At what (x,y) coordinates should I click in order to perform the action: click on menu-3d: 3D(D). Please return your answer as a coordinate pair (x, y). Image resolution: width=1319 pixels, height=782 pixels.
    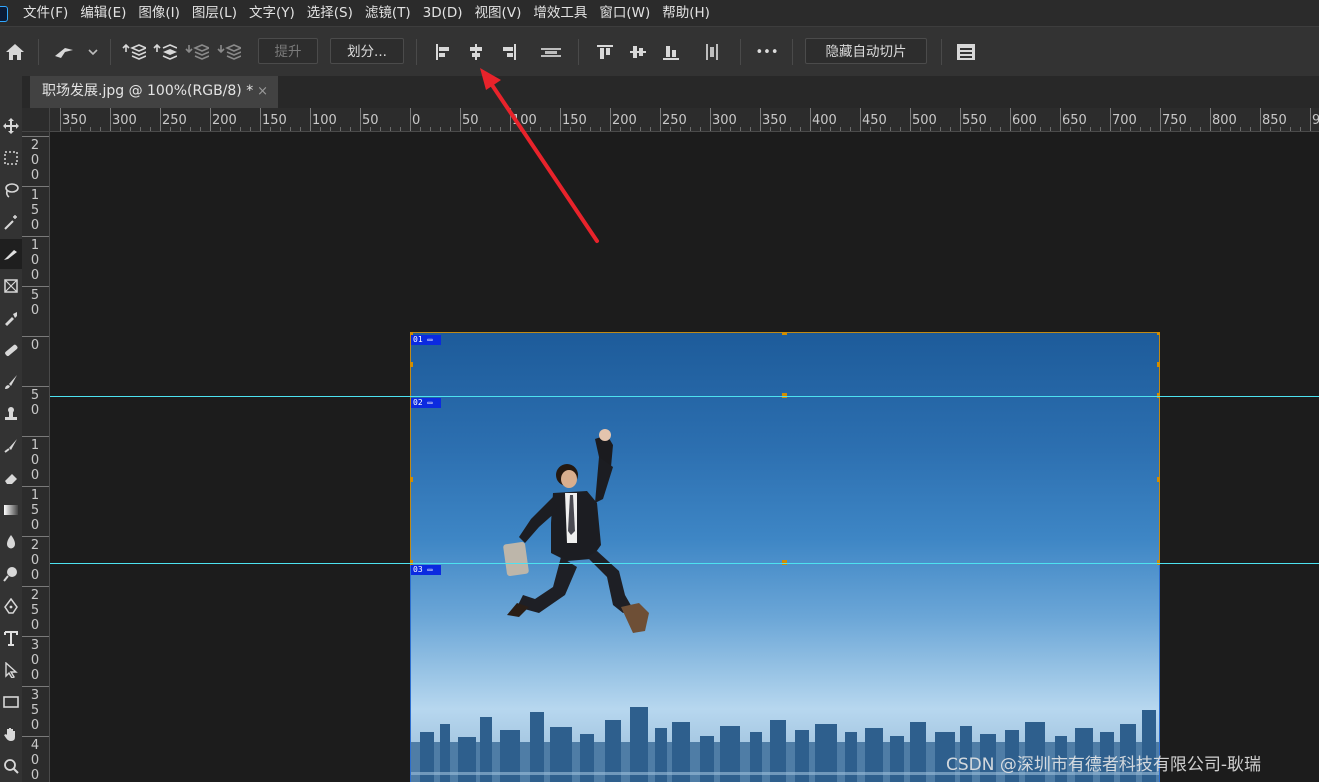
    Looking at the image, I should click on (443, 13).